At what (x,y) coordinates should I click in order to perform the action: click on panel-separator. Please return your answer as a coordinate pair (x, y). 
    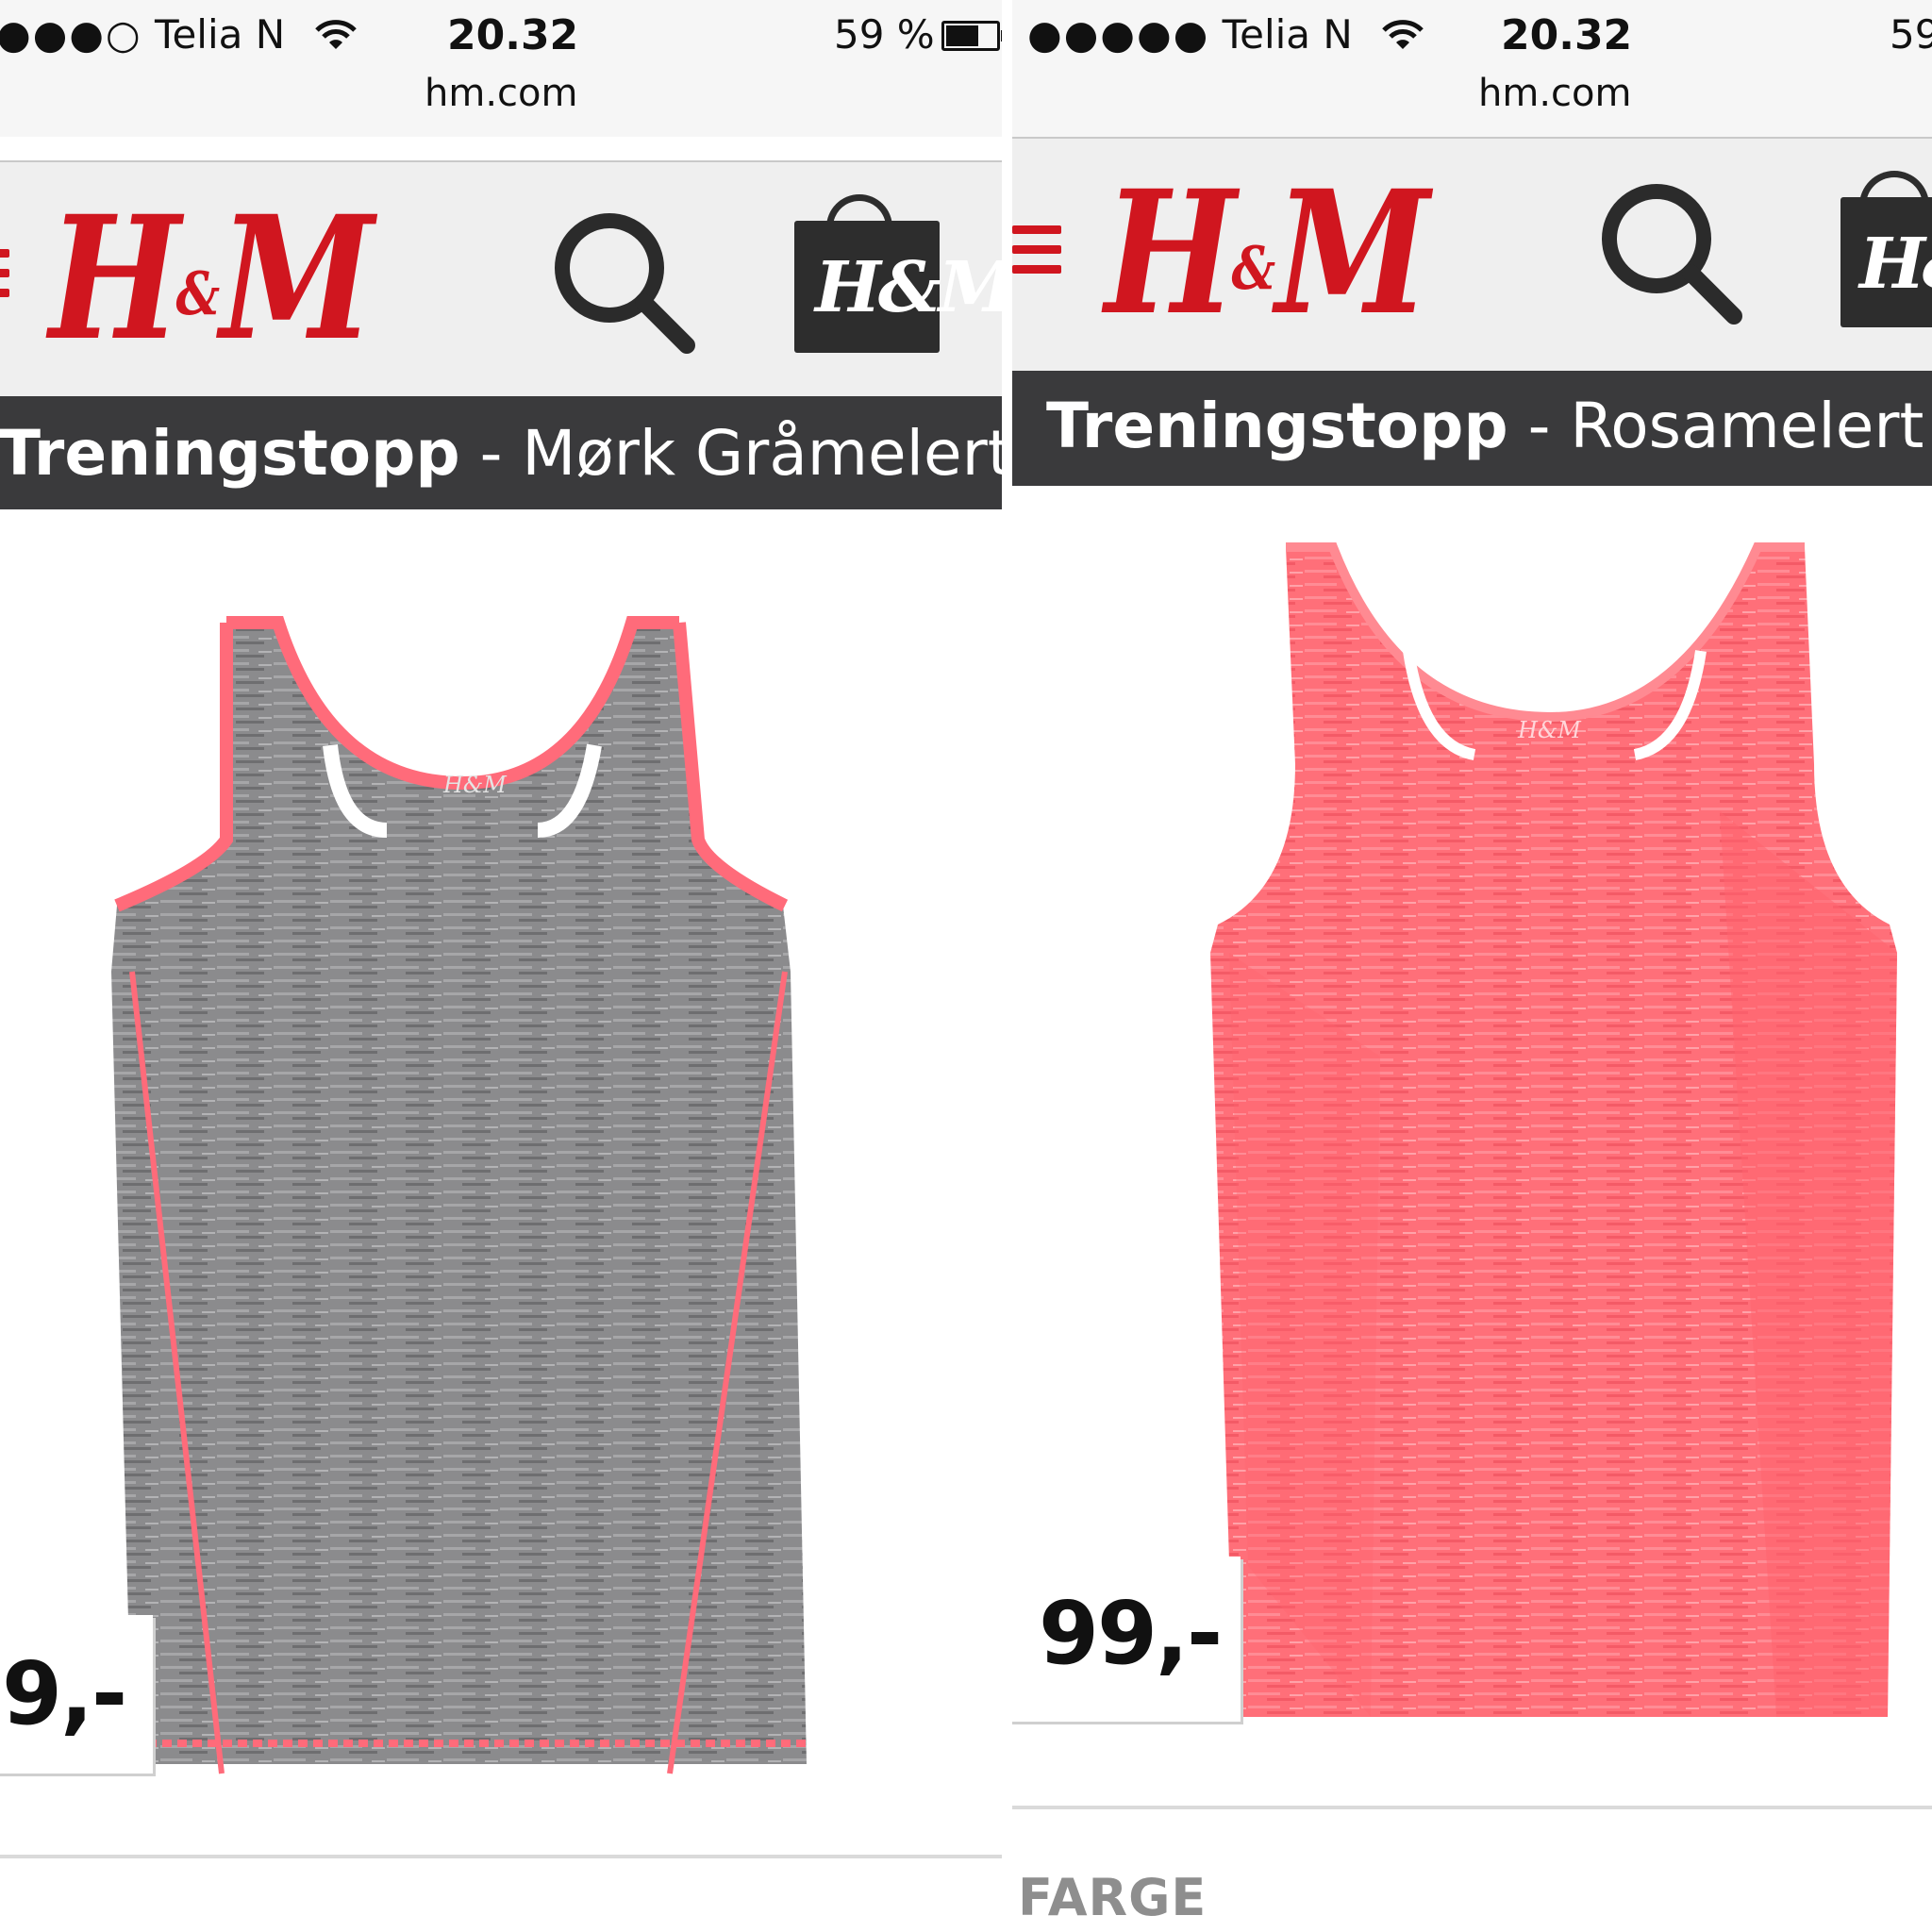
    Looking at the image, I should click on (1007, 966).